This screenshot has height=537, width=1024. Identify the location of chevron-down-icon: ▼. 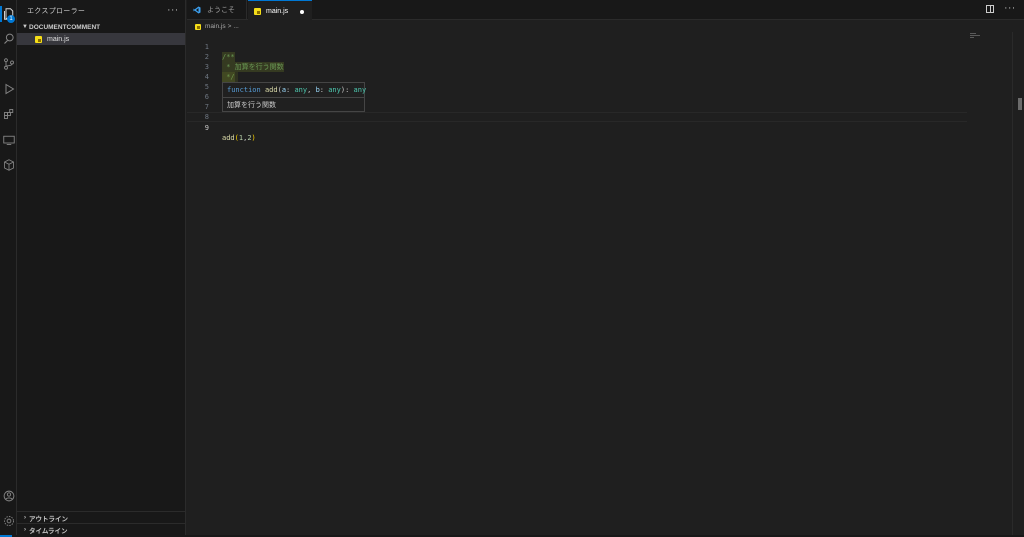
(25, 27).